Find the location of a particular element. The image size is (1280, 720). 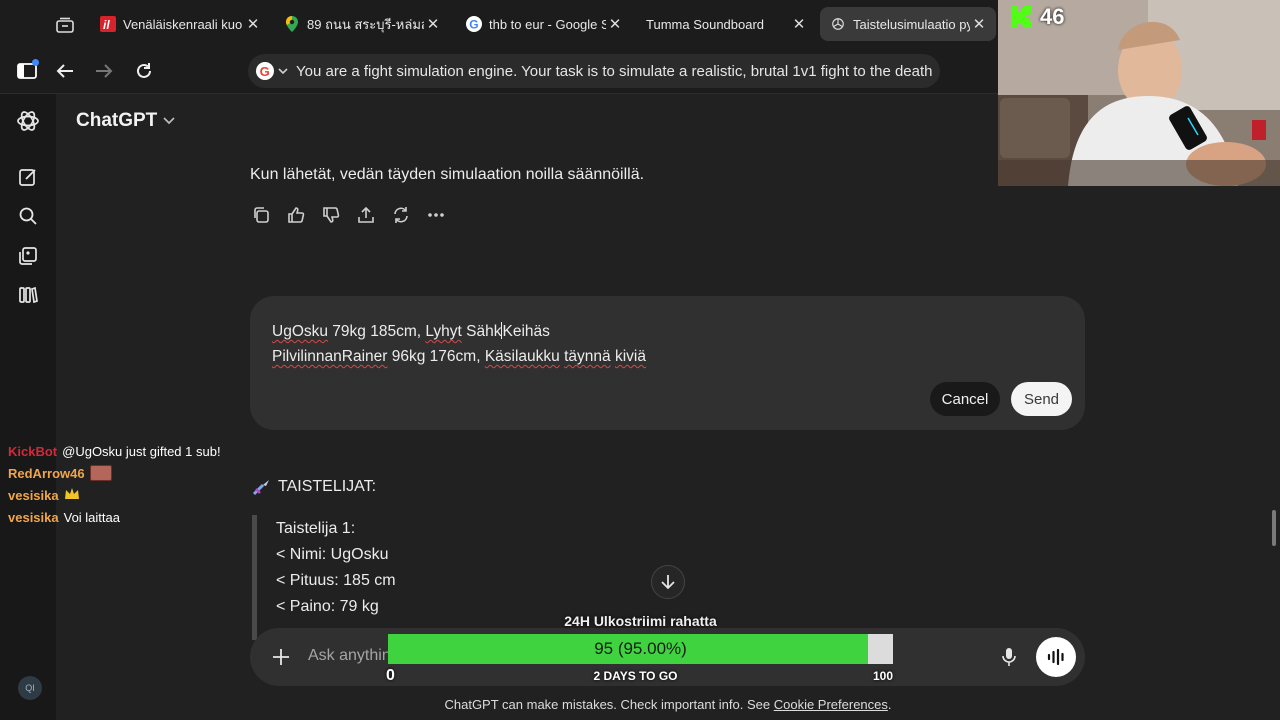

tab-label: 89 ถนน สระบุรี-หล่มสั is located at coordinates (365, 24).